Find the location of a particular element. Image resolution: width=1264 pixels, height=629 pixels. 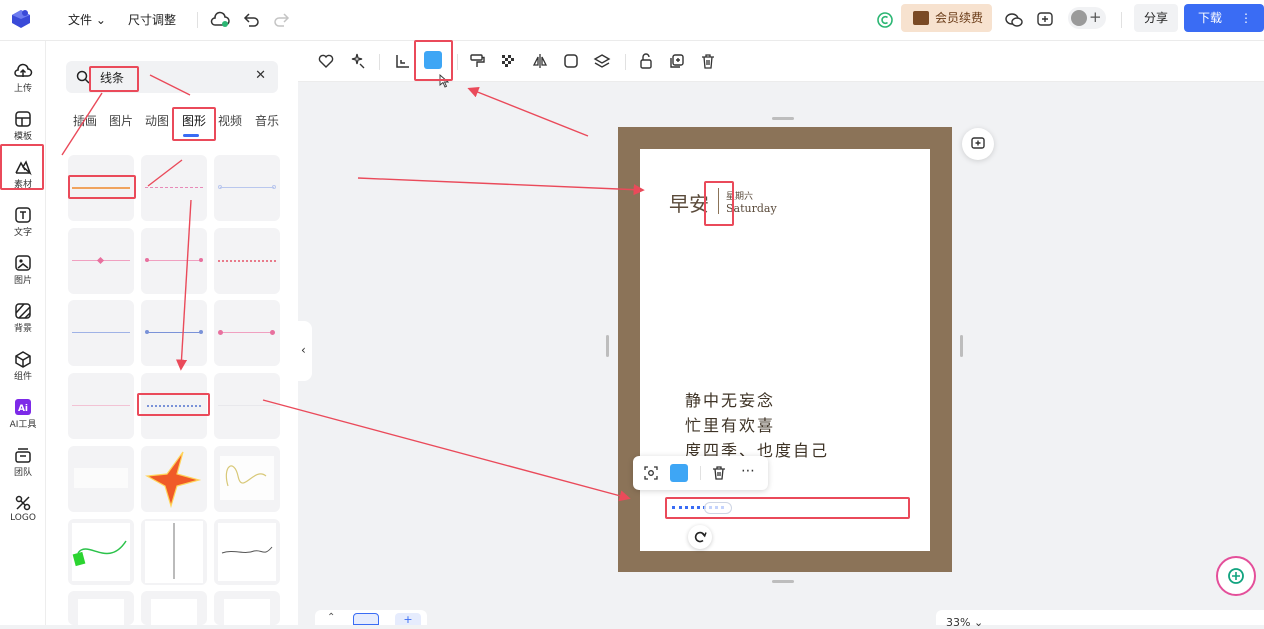

shape-thumb-pink-dot-line is located at coordinates (247, 333).